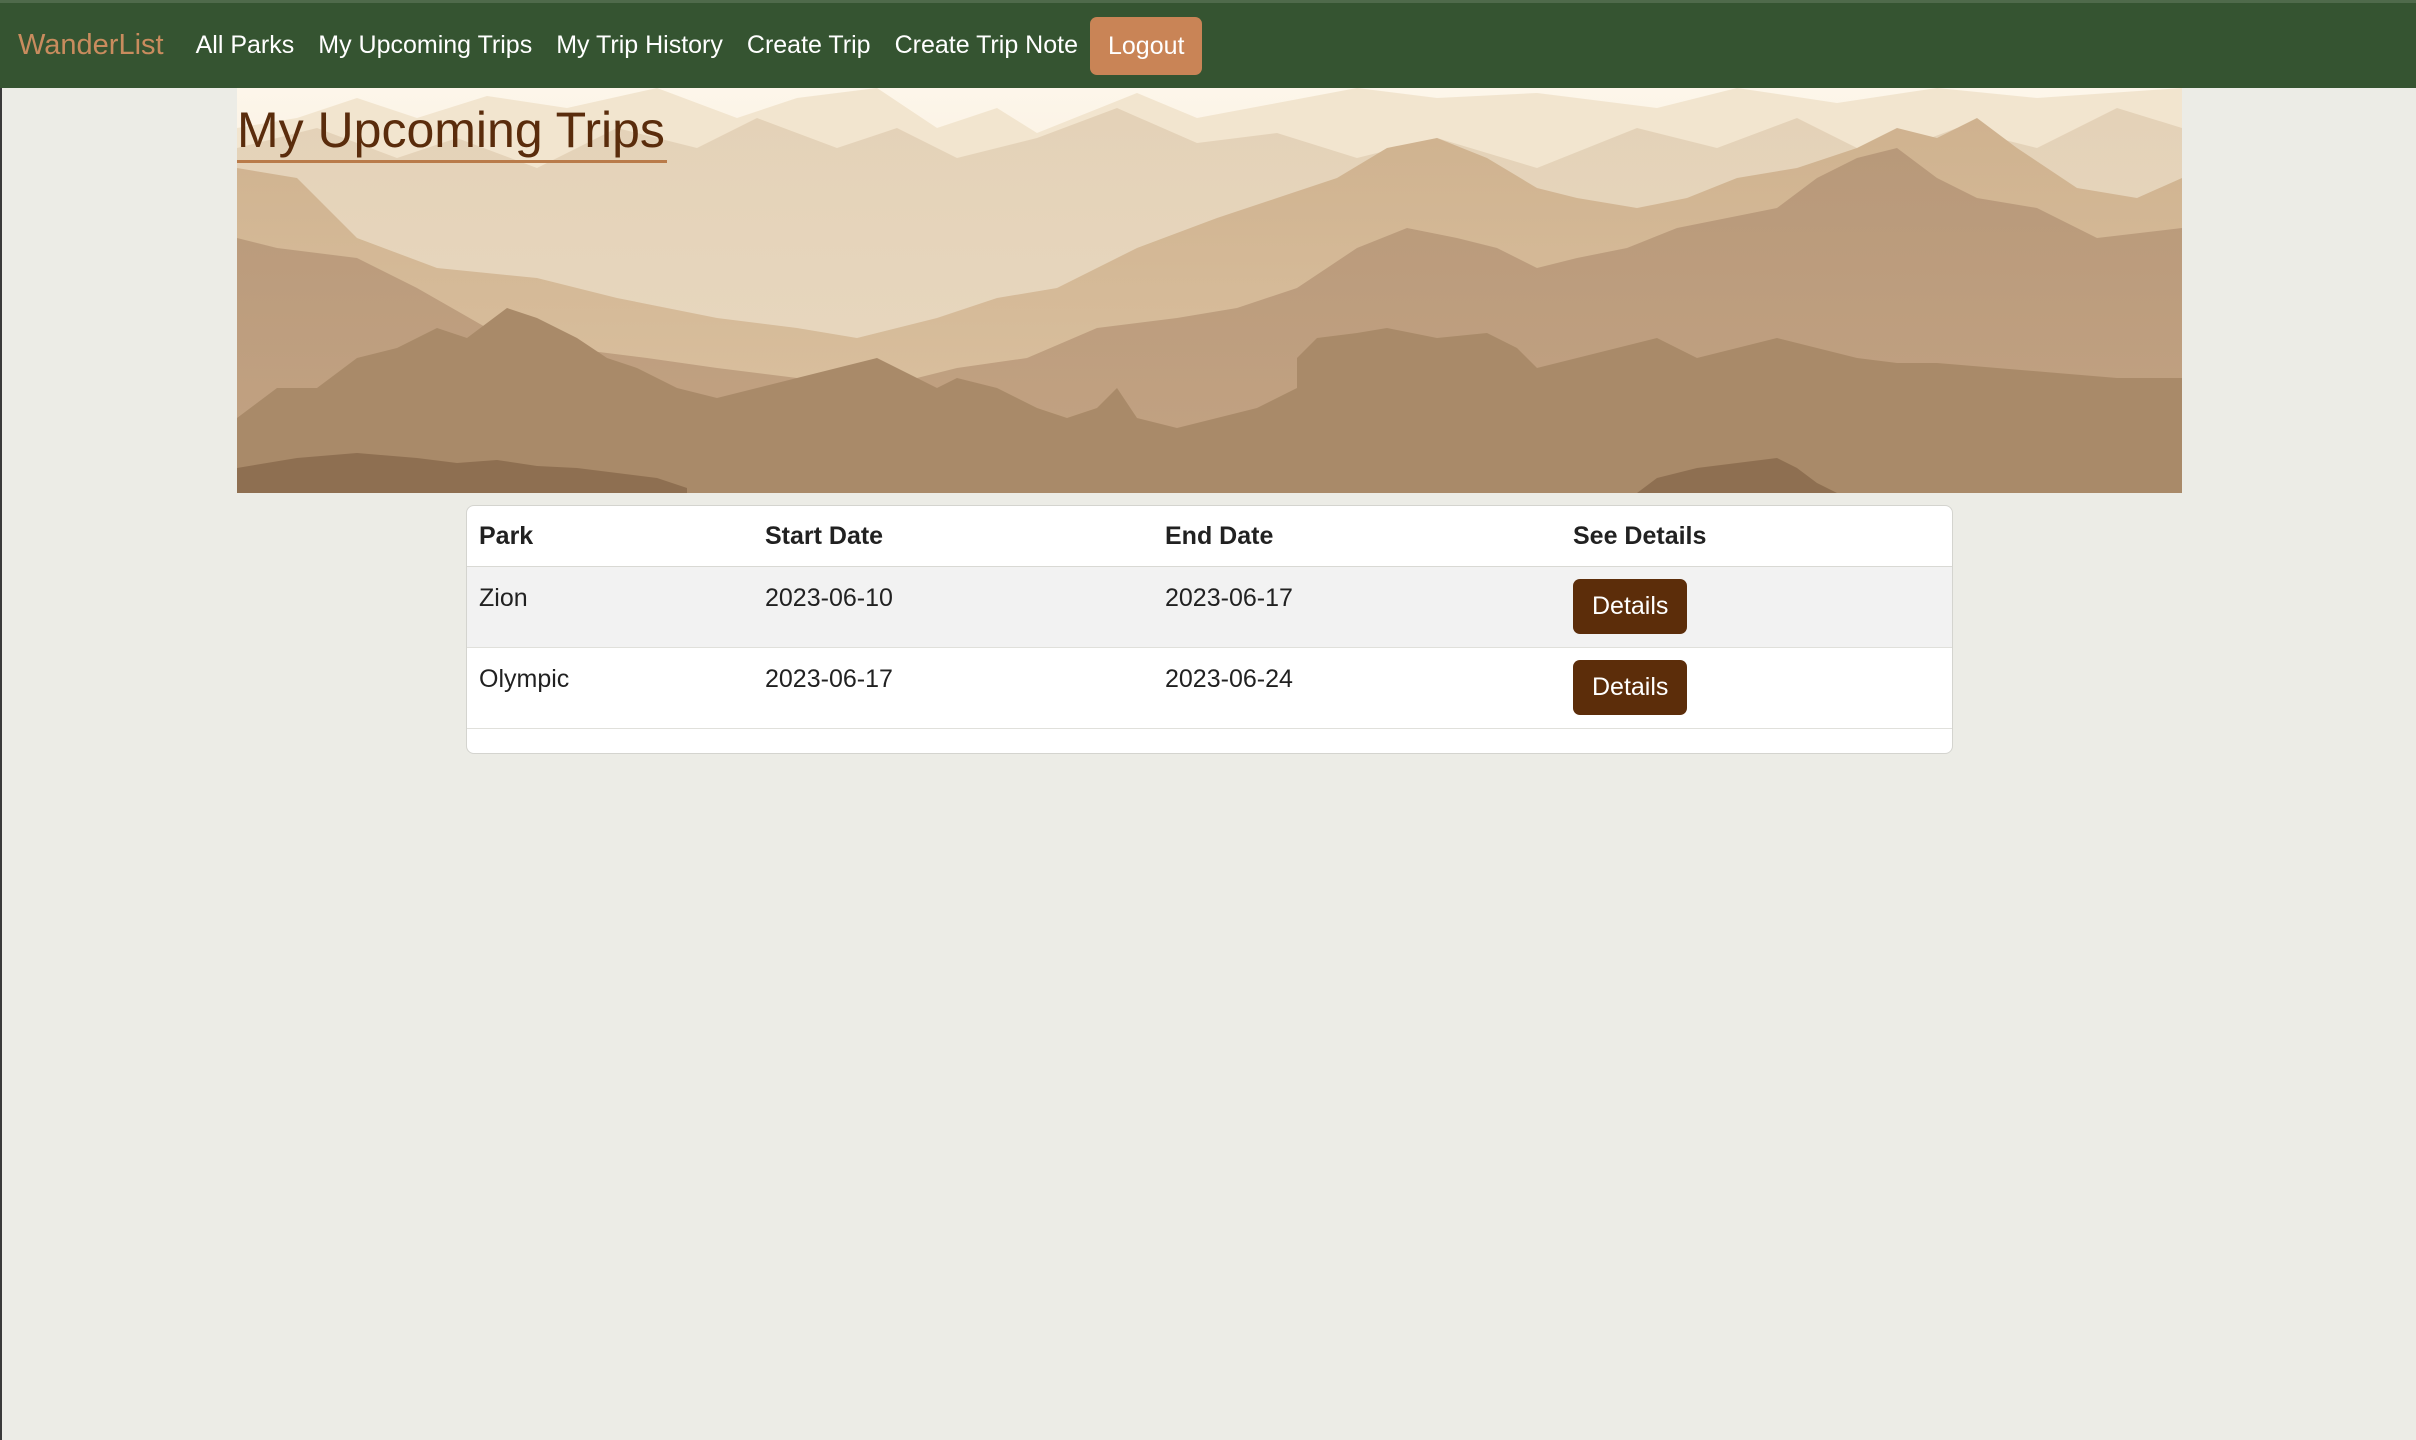  I want to click on logout-button: Logout, so click(1146, 45).